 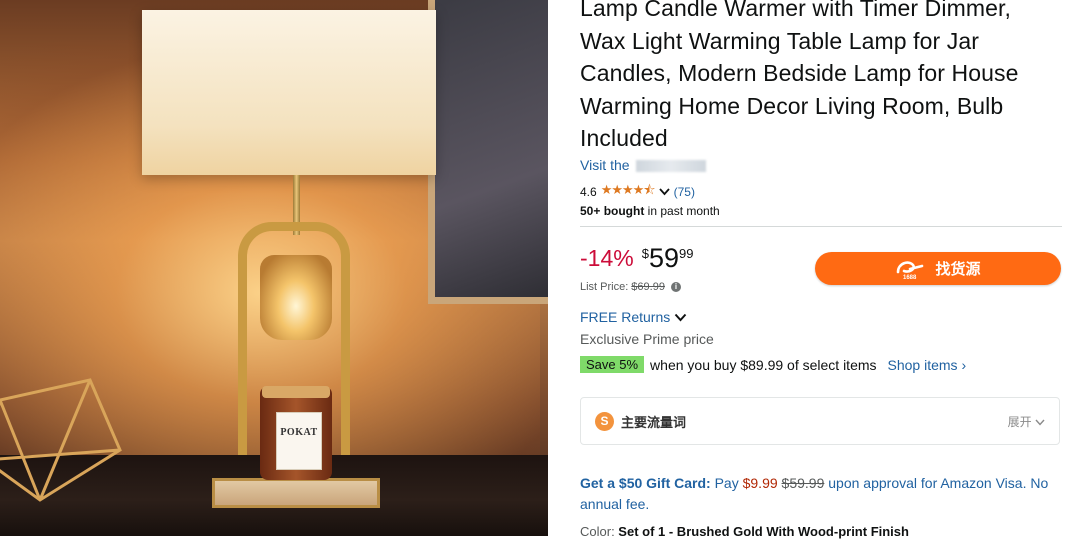 I want to click on exclusive-prime-price: Exclusive Prime price, so click(x=647, y=339).